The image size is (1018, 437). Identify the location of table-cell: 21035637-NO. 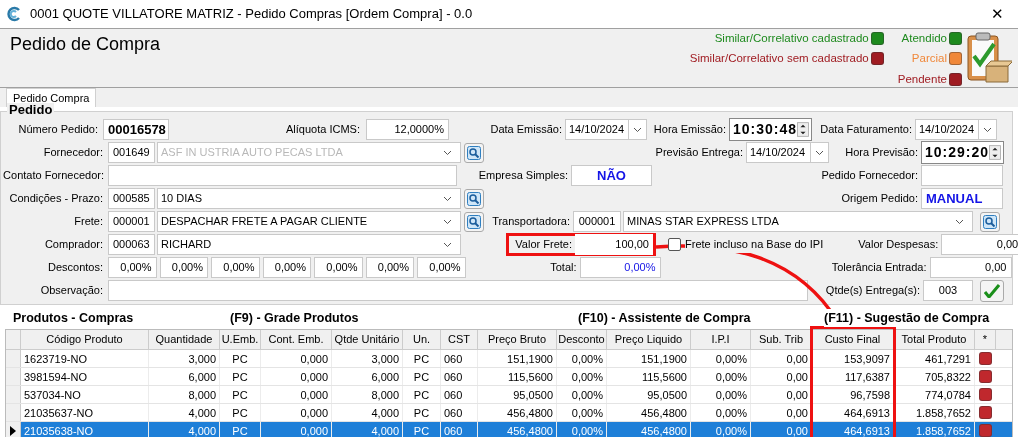
(85, 412).